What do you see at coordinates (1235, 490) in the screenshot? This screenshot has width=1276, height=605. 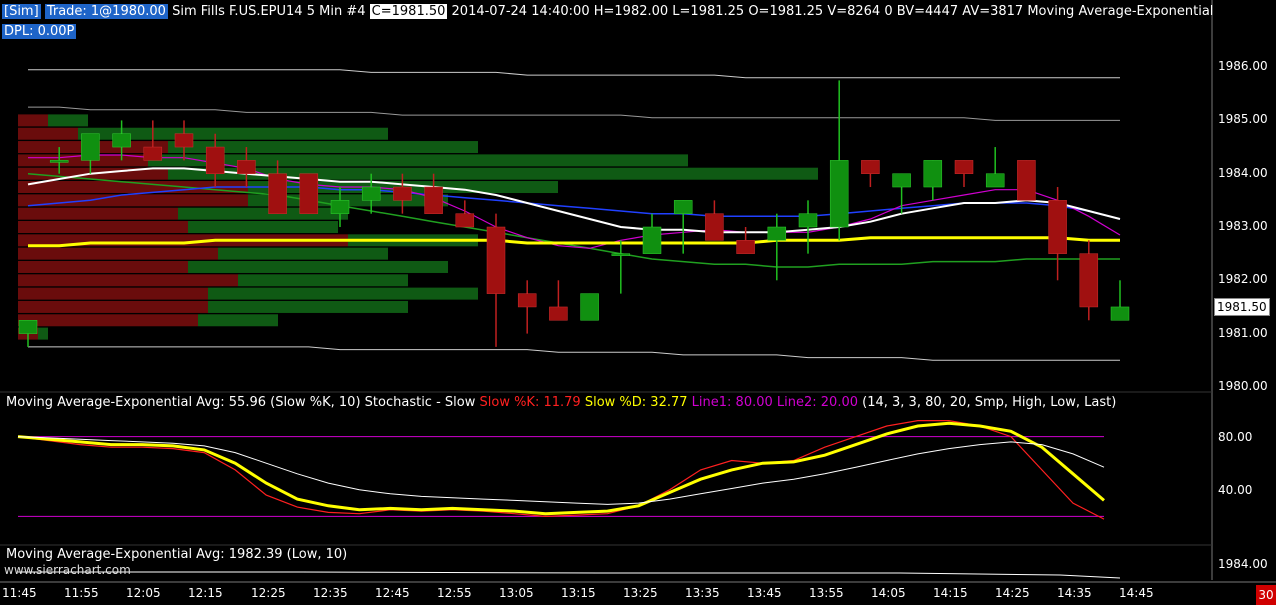 I see `stoch-tick: 40.00` at bounding box center [1235, 490].